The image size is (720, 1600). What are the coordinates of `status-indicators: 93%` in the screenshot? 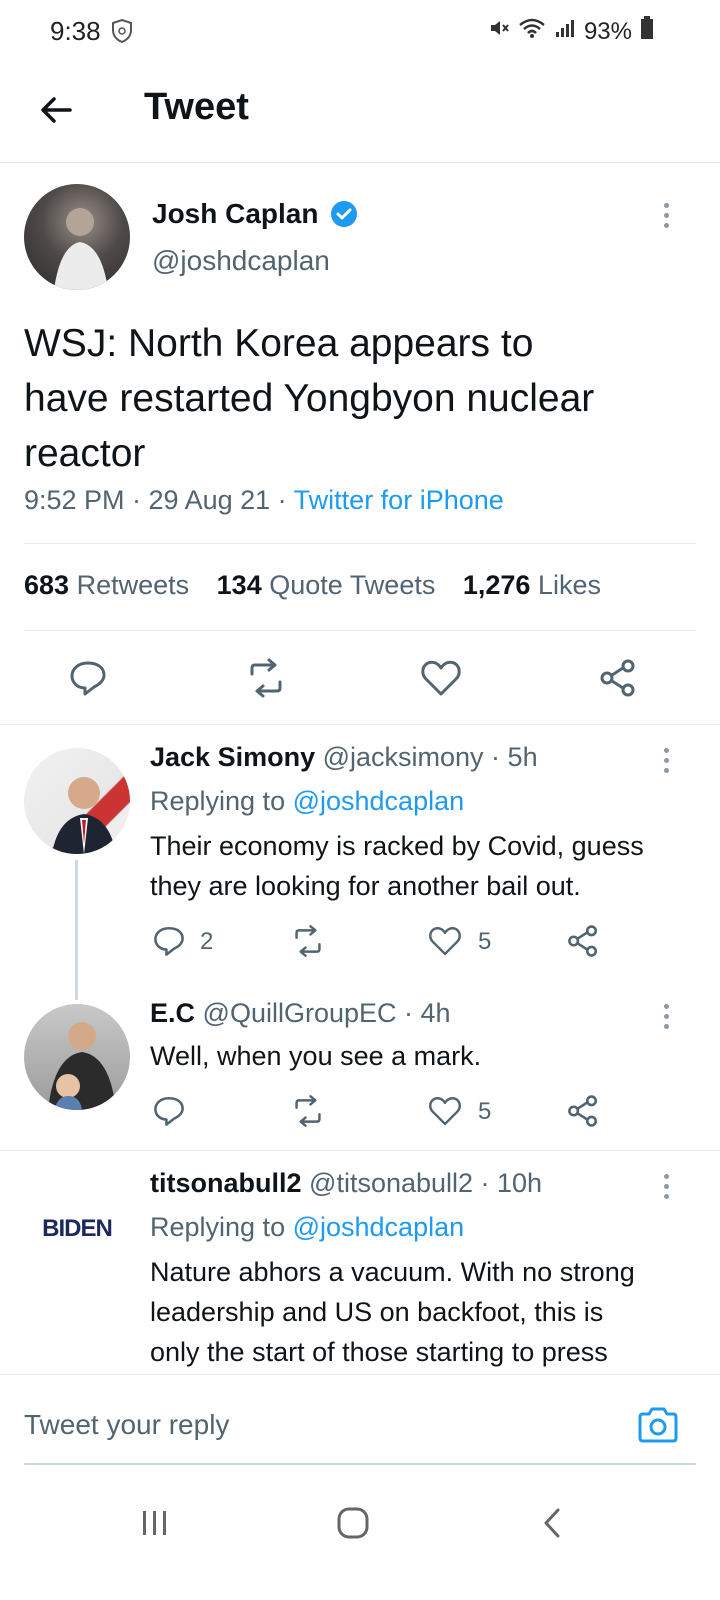 It's located at (571, 31).